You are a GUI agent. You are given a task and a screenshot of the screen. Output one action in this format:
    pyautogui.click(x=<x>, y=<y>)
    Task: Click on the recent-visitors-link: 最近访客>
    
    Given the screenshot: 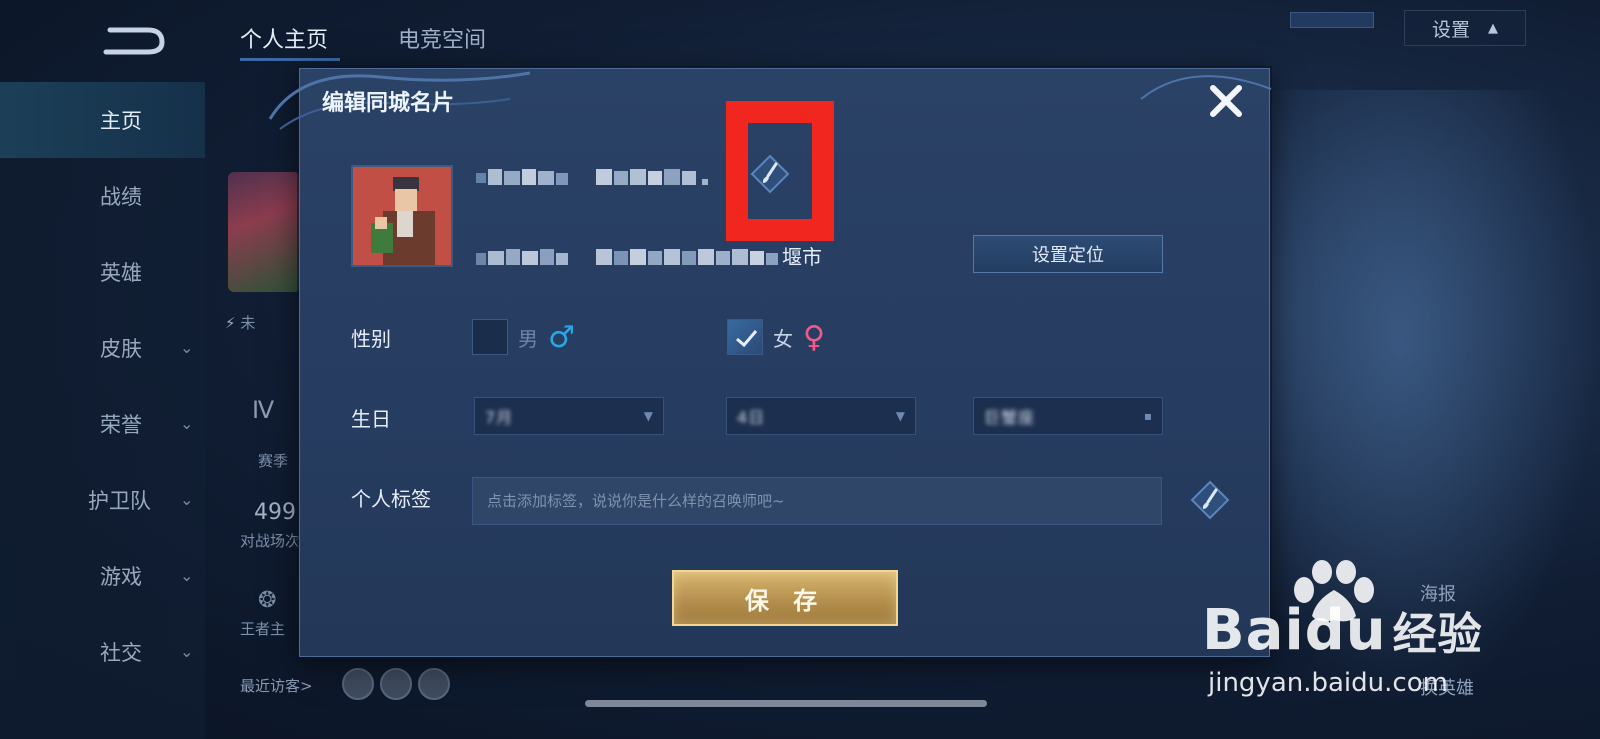 What is the action you would take?
    pyautogui.click(x=276, y=685)
    